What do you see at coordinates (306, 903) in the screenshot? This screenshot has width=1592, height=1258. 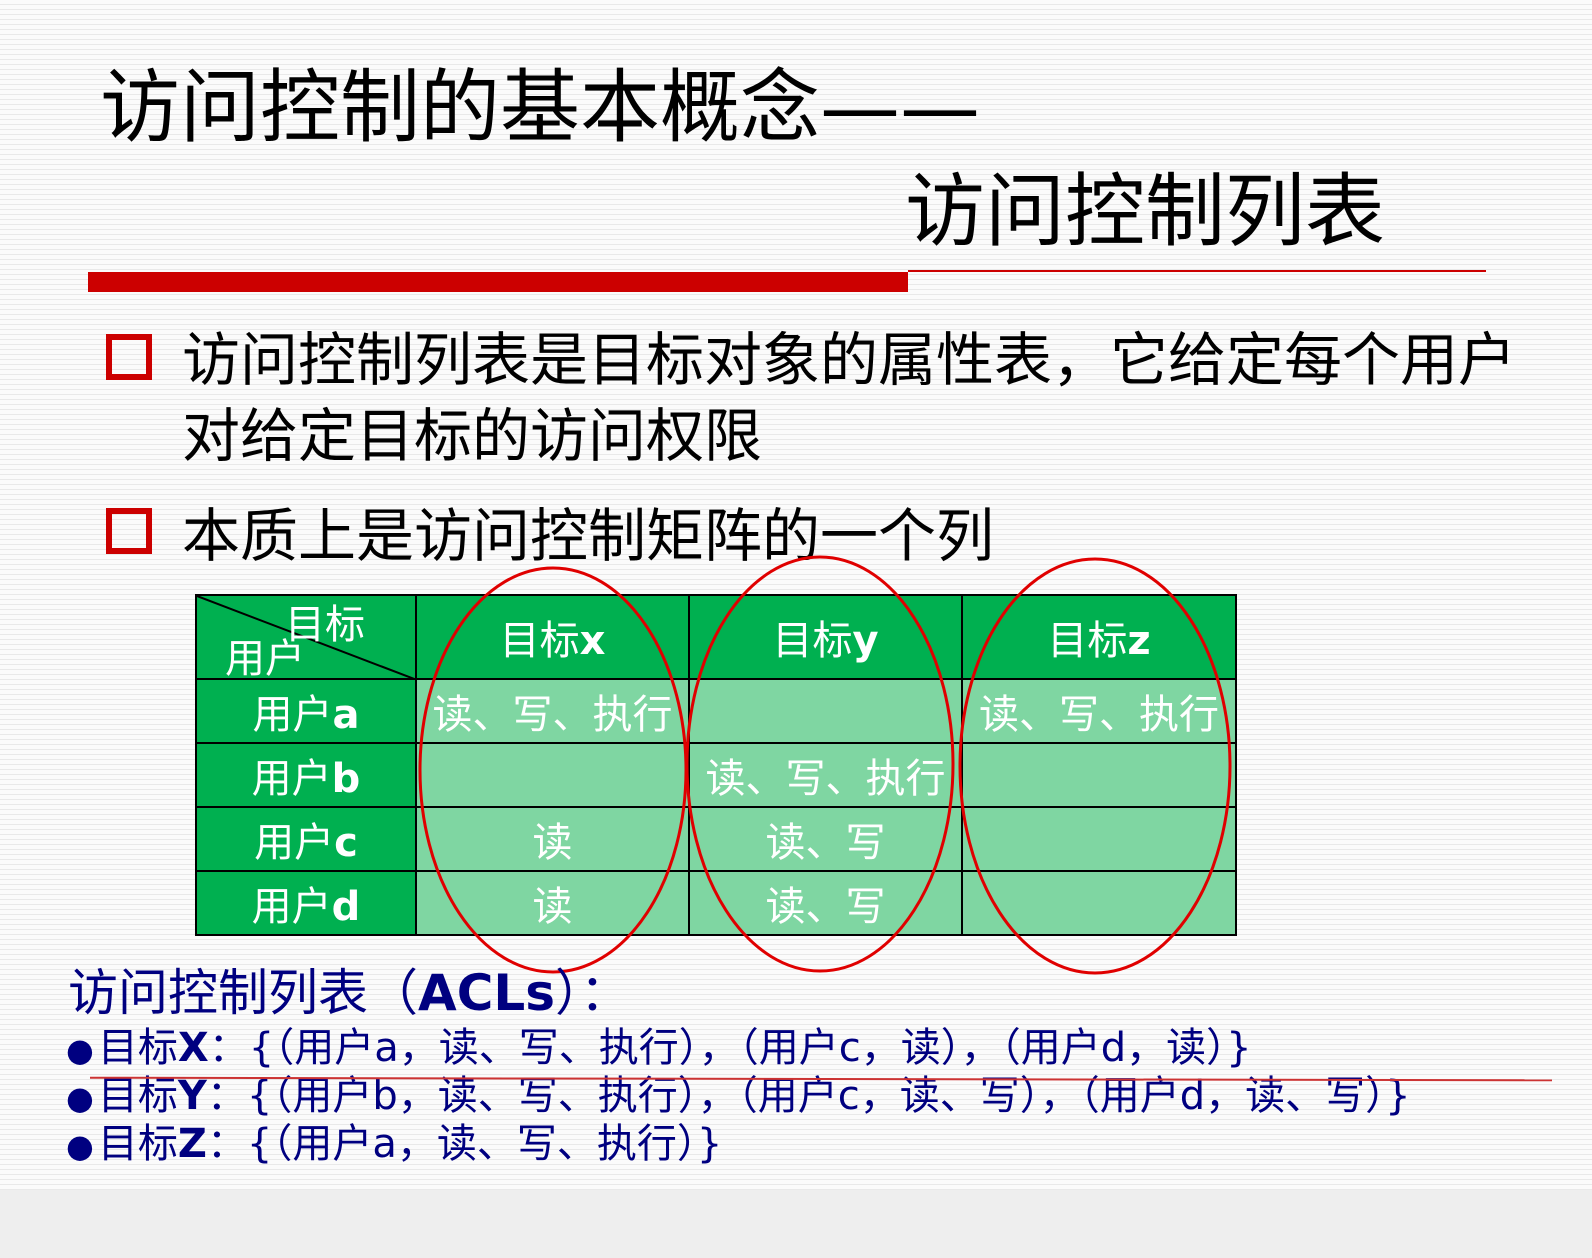 I see `row-header: 用户d` at bounding box center [306, 903].